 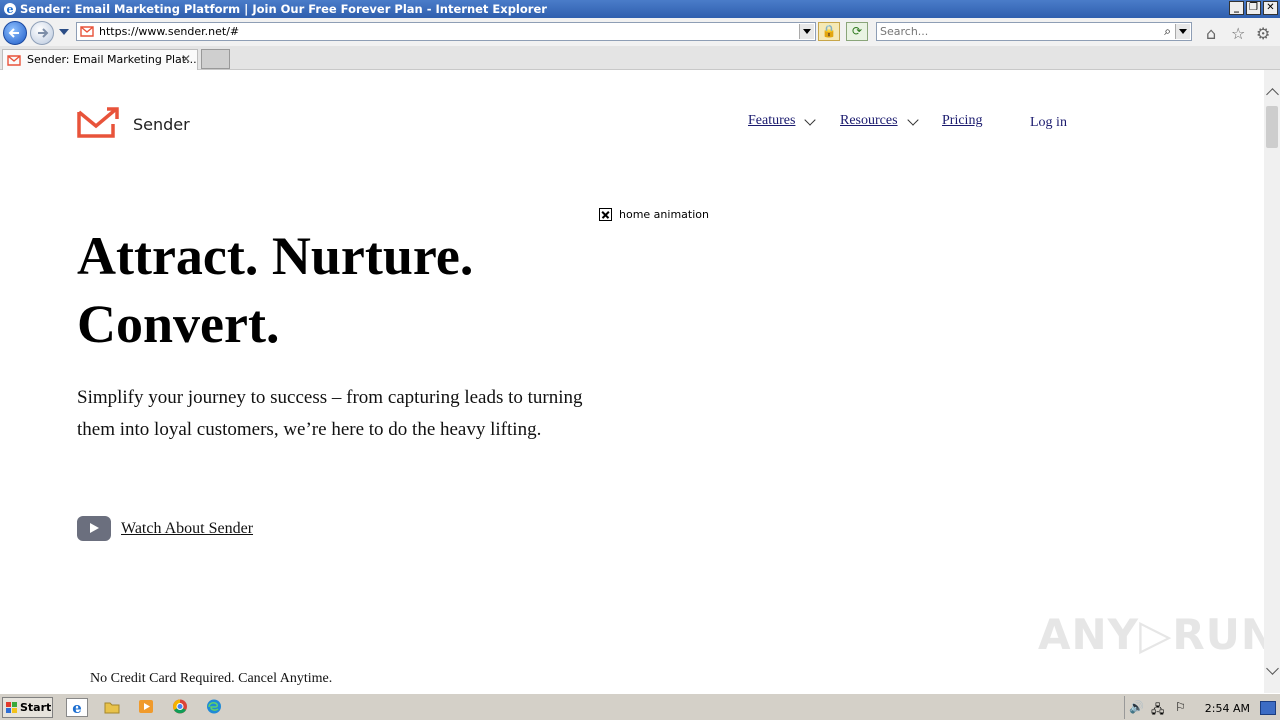 I want to click on taskbar-media-player-icon, so click(x=147, y=707).